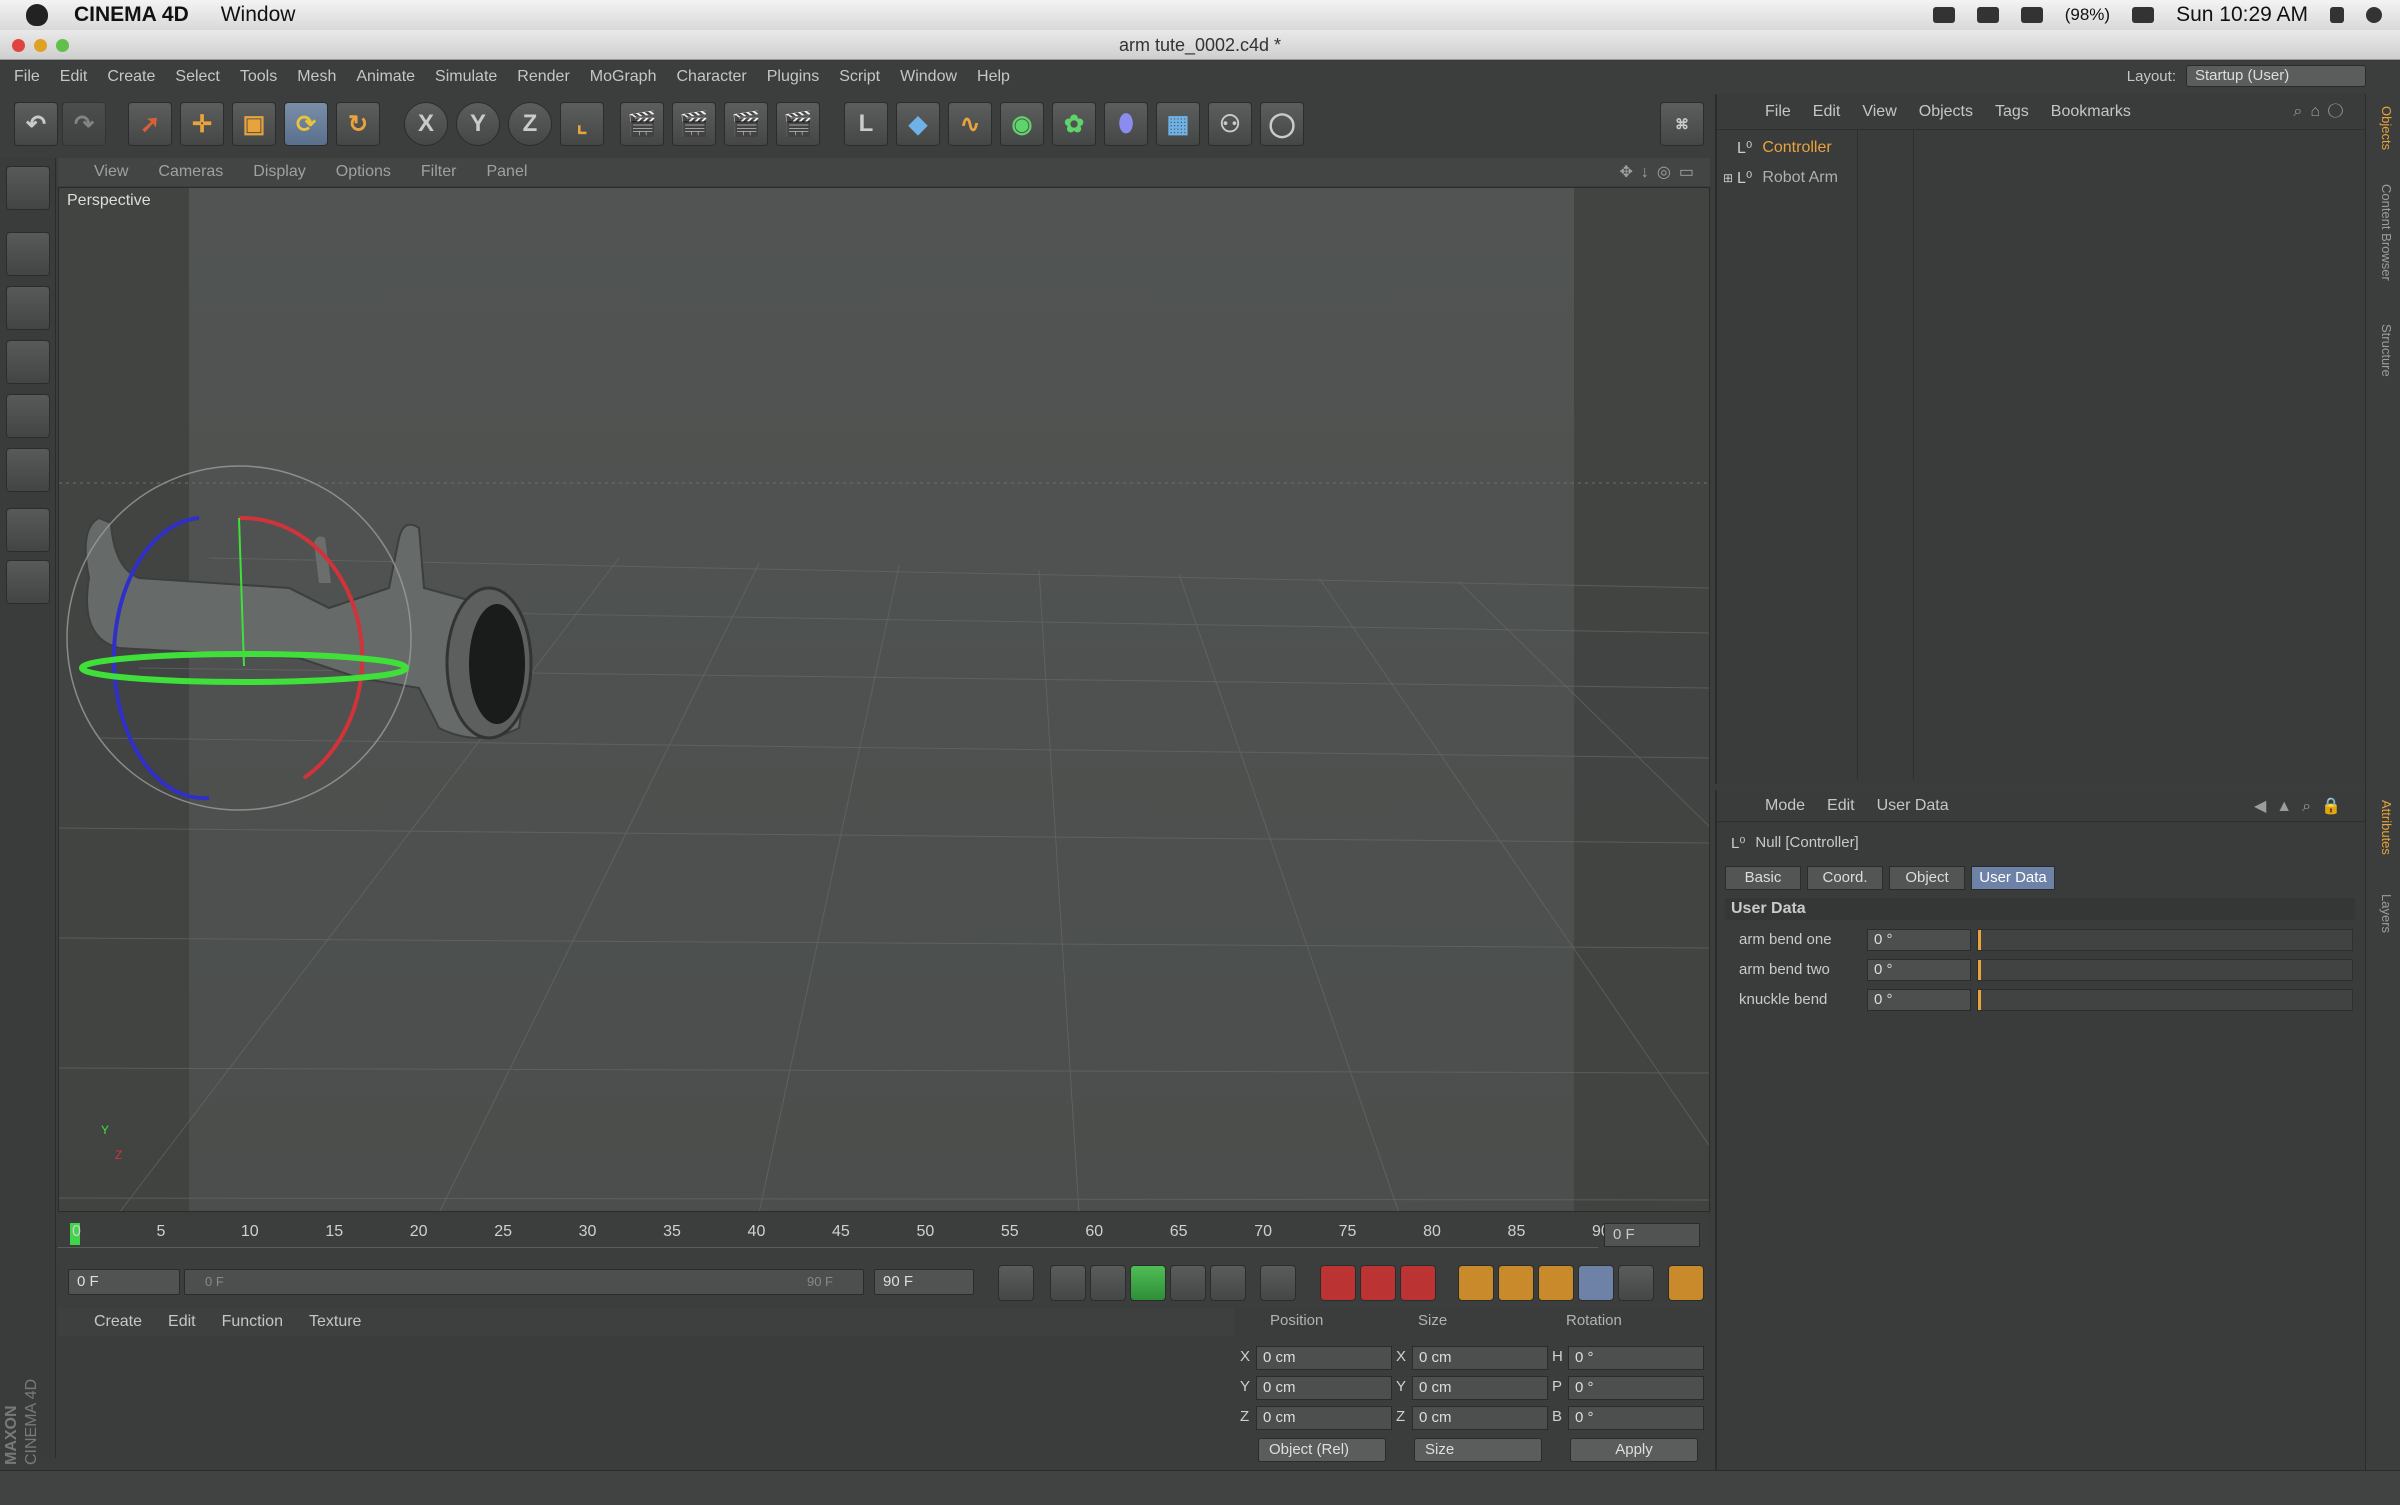 The width and height of the screenshot is (2400, 1505). Describe the element at coordinates (18, 45) in the screenshot. I see `close-window-button` at that location.